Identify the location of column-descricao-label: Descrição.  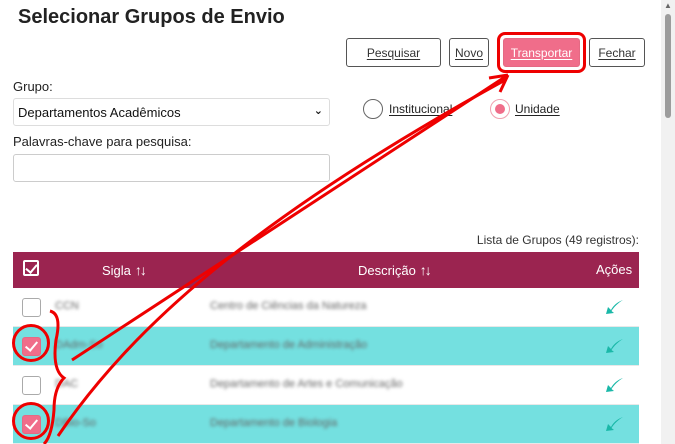
(387, 270).